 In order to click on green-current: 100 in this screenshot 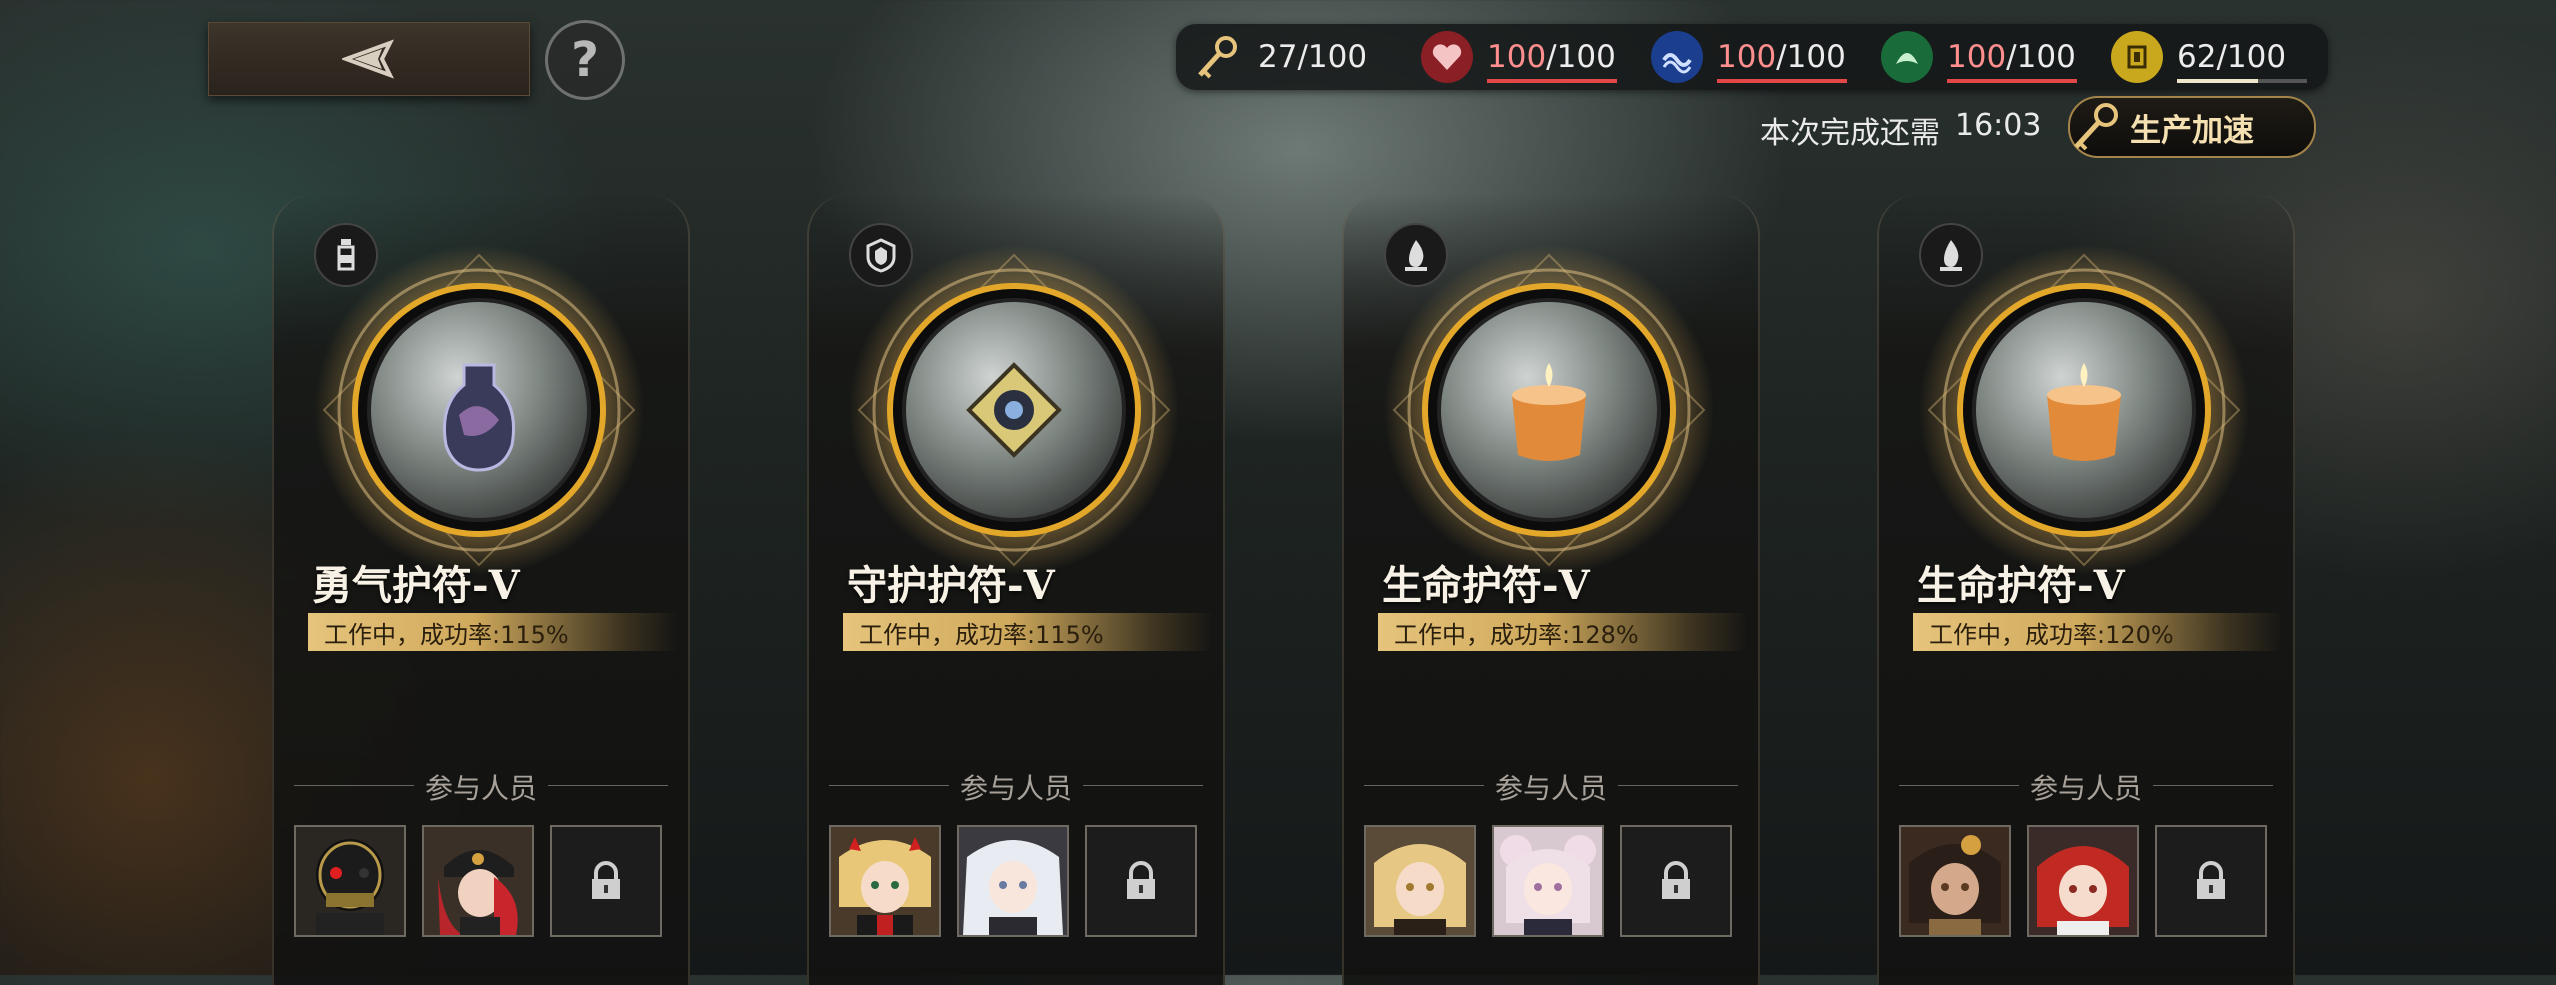, I will do `click(1977, 57)`.